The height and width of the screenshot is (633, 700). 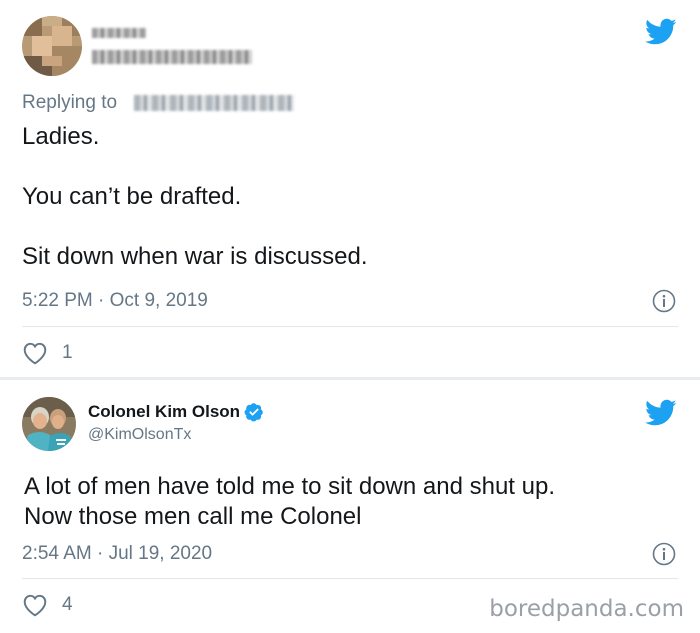 What do you see at coordinates (70, 102) in the screenshot?
I see `replying-to-label: Replying to` at bounding box center [70, 102].